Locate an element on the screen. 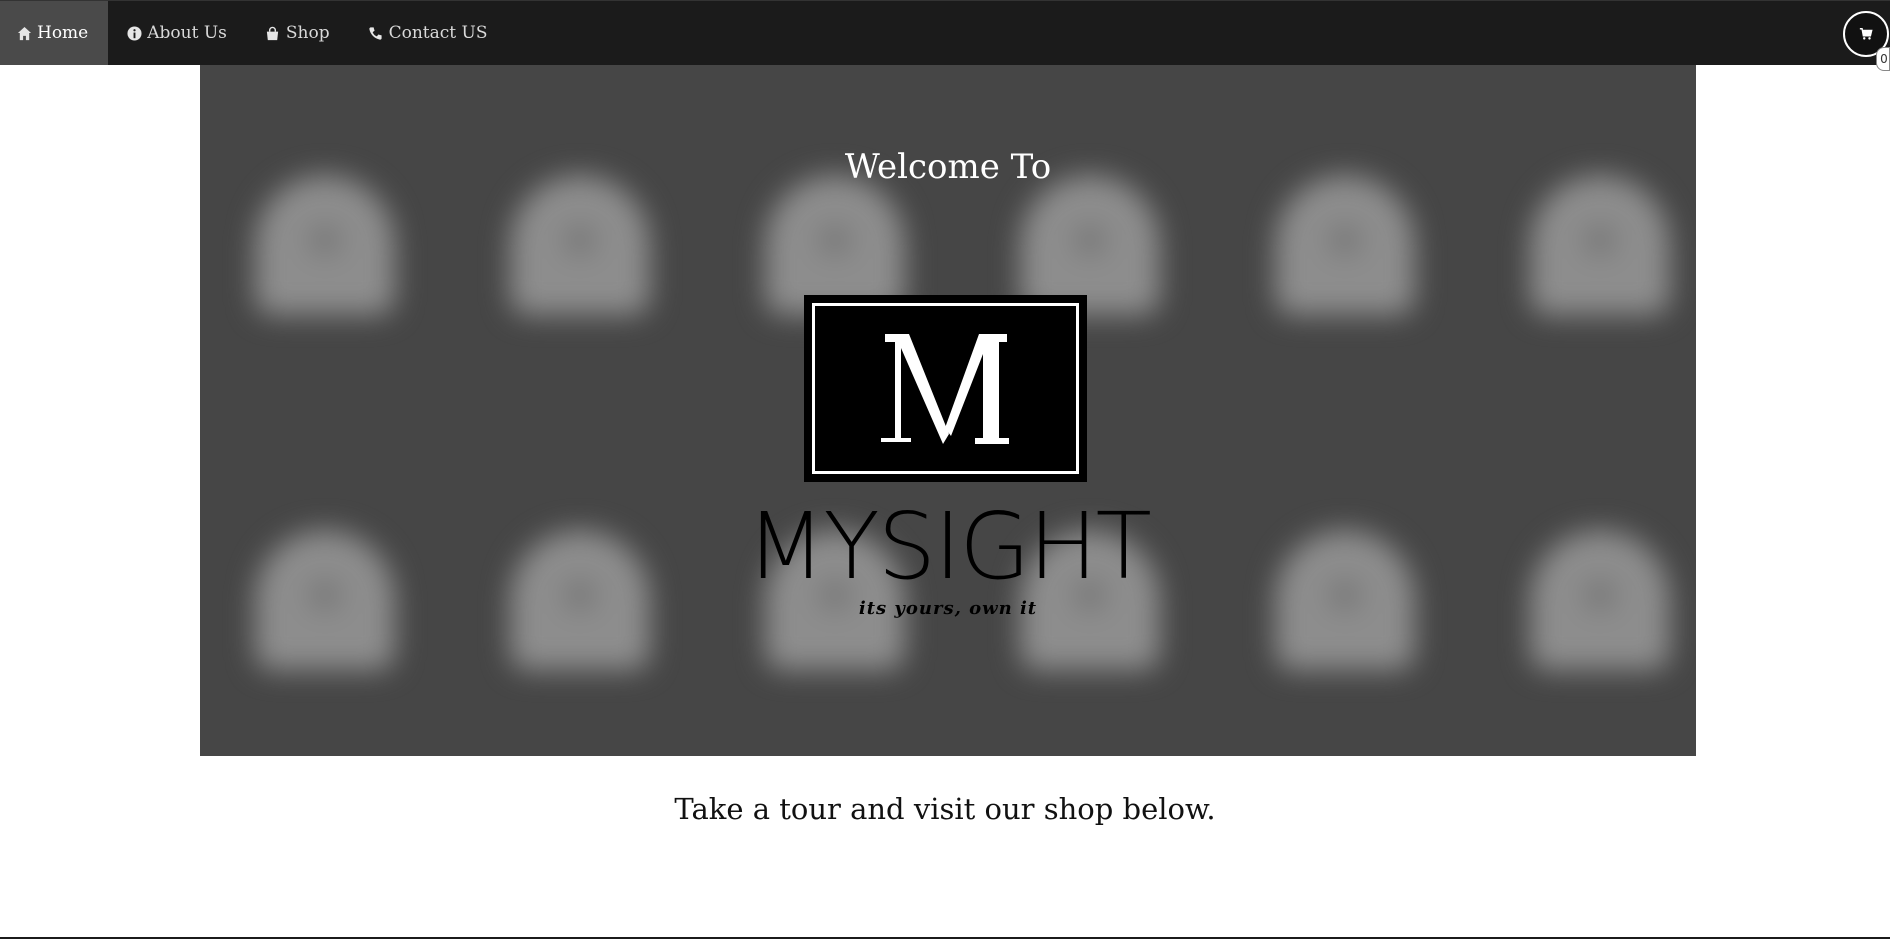 The image size is (1890, 939). info-icon is located at coordinates (134, 33).